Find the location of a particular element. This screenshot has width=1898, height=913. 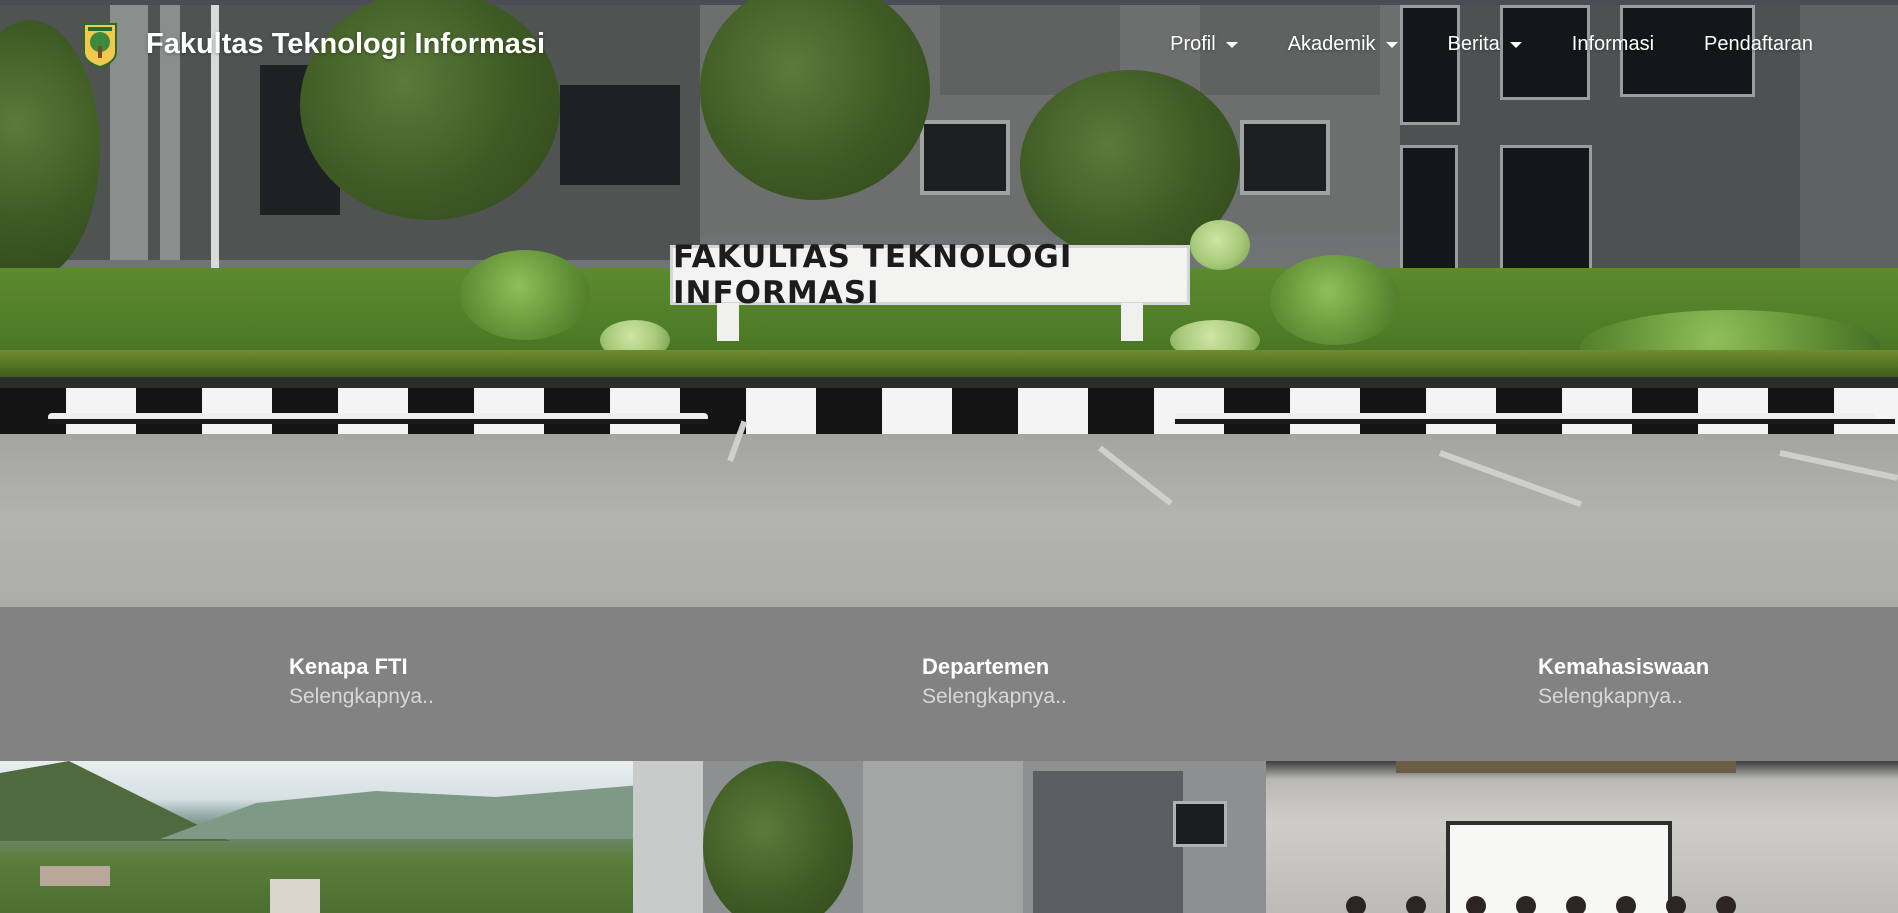

nav-item-label: Akademik is located at coordinates (1331, 44).